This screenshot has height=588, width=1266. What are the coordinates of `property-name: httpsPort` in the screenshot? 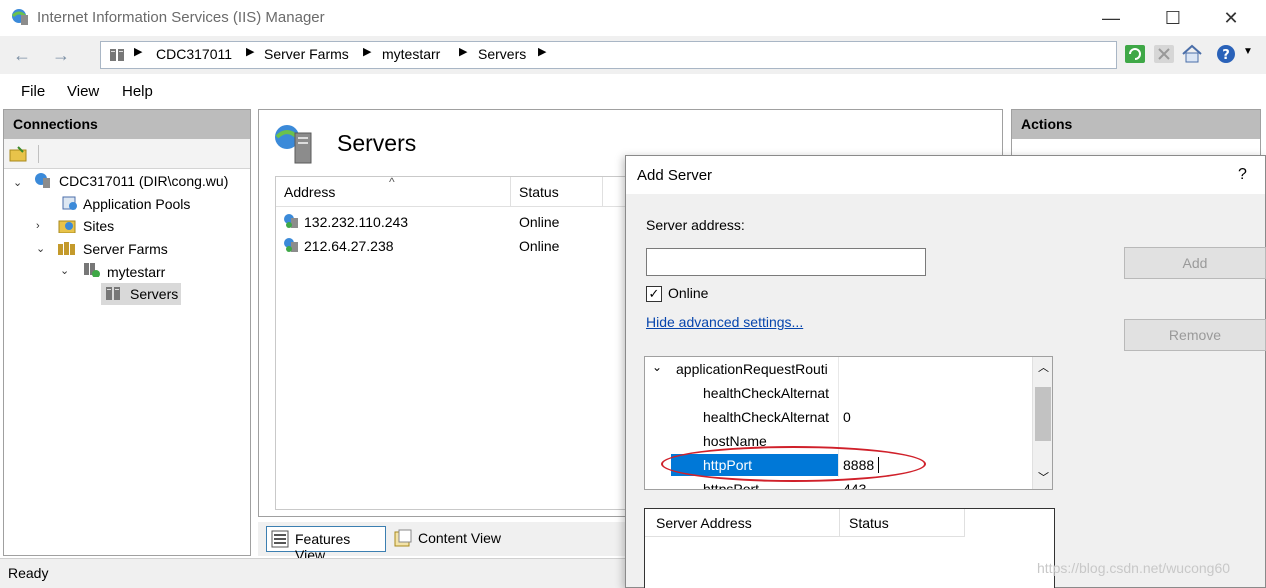 It's located at (731, 485).